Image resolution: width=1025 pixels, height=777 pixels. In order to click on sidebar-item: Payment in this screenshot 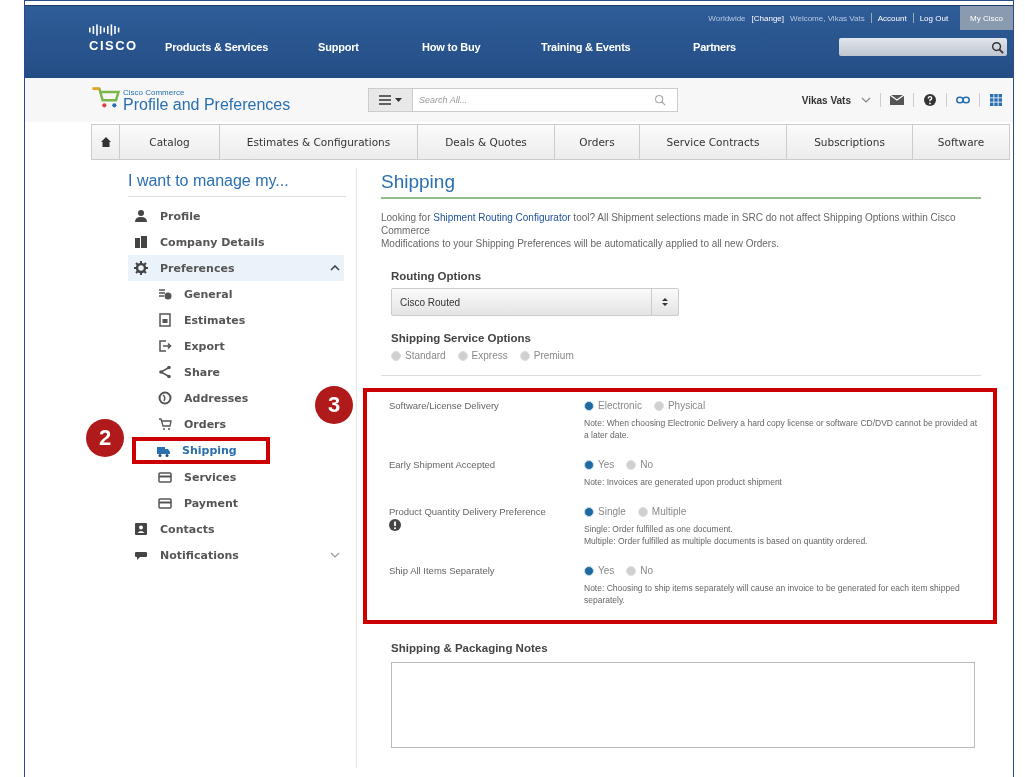, I will do `click(188, 503)`.